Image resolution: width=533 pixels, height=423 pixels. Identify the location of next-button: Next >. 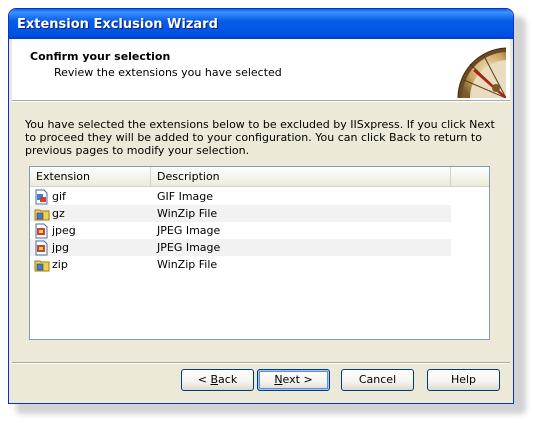
(293, 380).